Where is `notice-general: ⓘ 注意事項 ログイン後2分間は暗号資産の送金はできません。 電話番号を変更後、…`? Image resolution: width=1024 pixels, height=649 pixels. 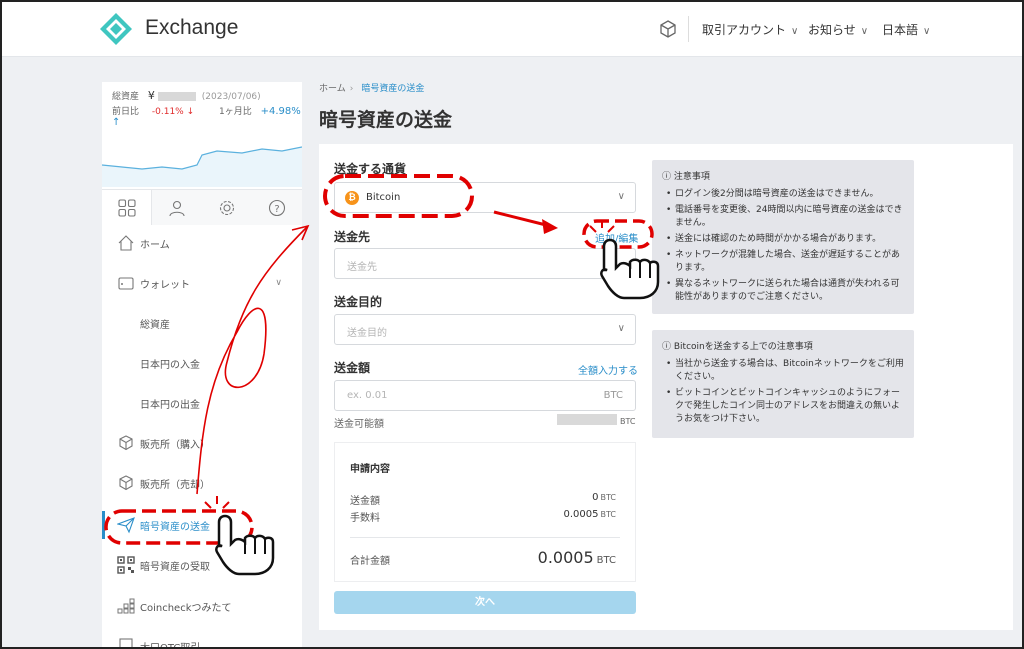 notice-general: ⓘ 注意事項 ログイン後2分間は暗号資産の送金はできません。 電話番号を変更後、… is located at coordinates (783, 237).